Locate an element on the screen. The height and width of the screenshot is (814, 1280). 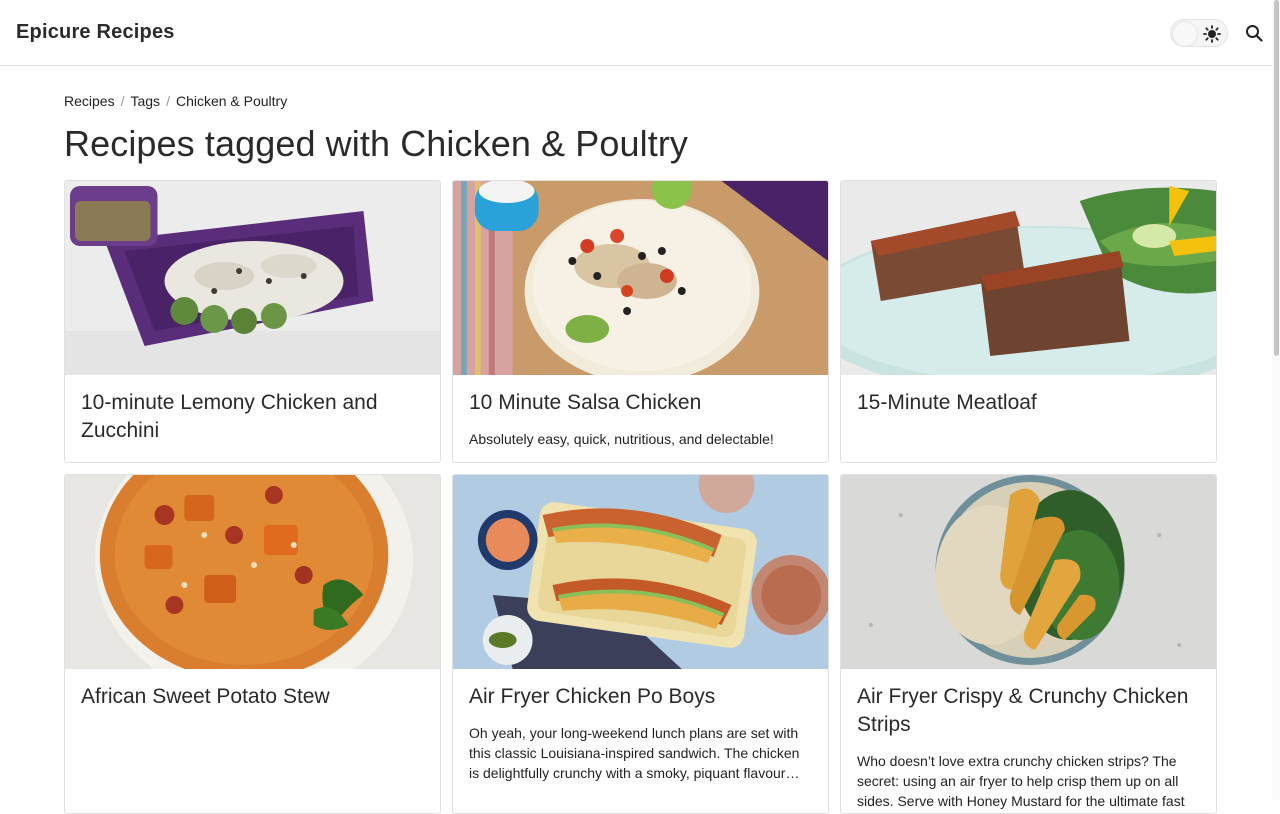
recipe-card: 10-minute Lemony Chicken and Zucchini is located at coordinates (252, 321).